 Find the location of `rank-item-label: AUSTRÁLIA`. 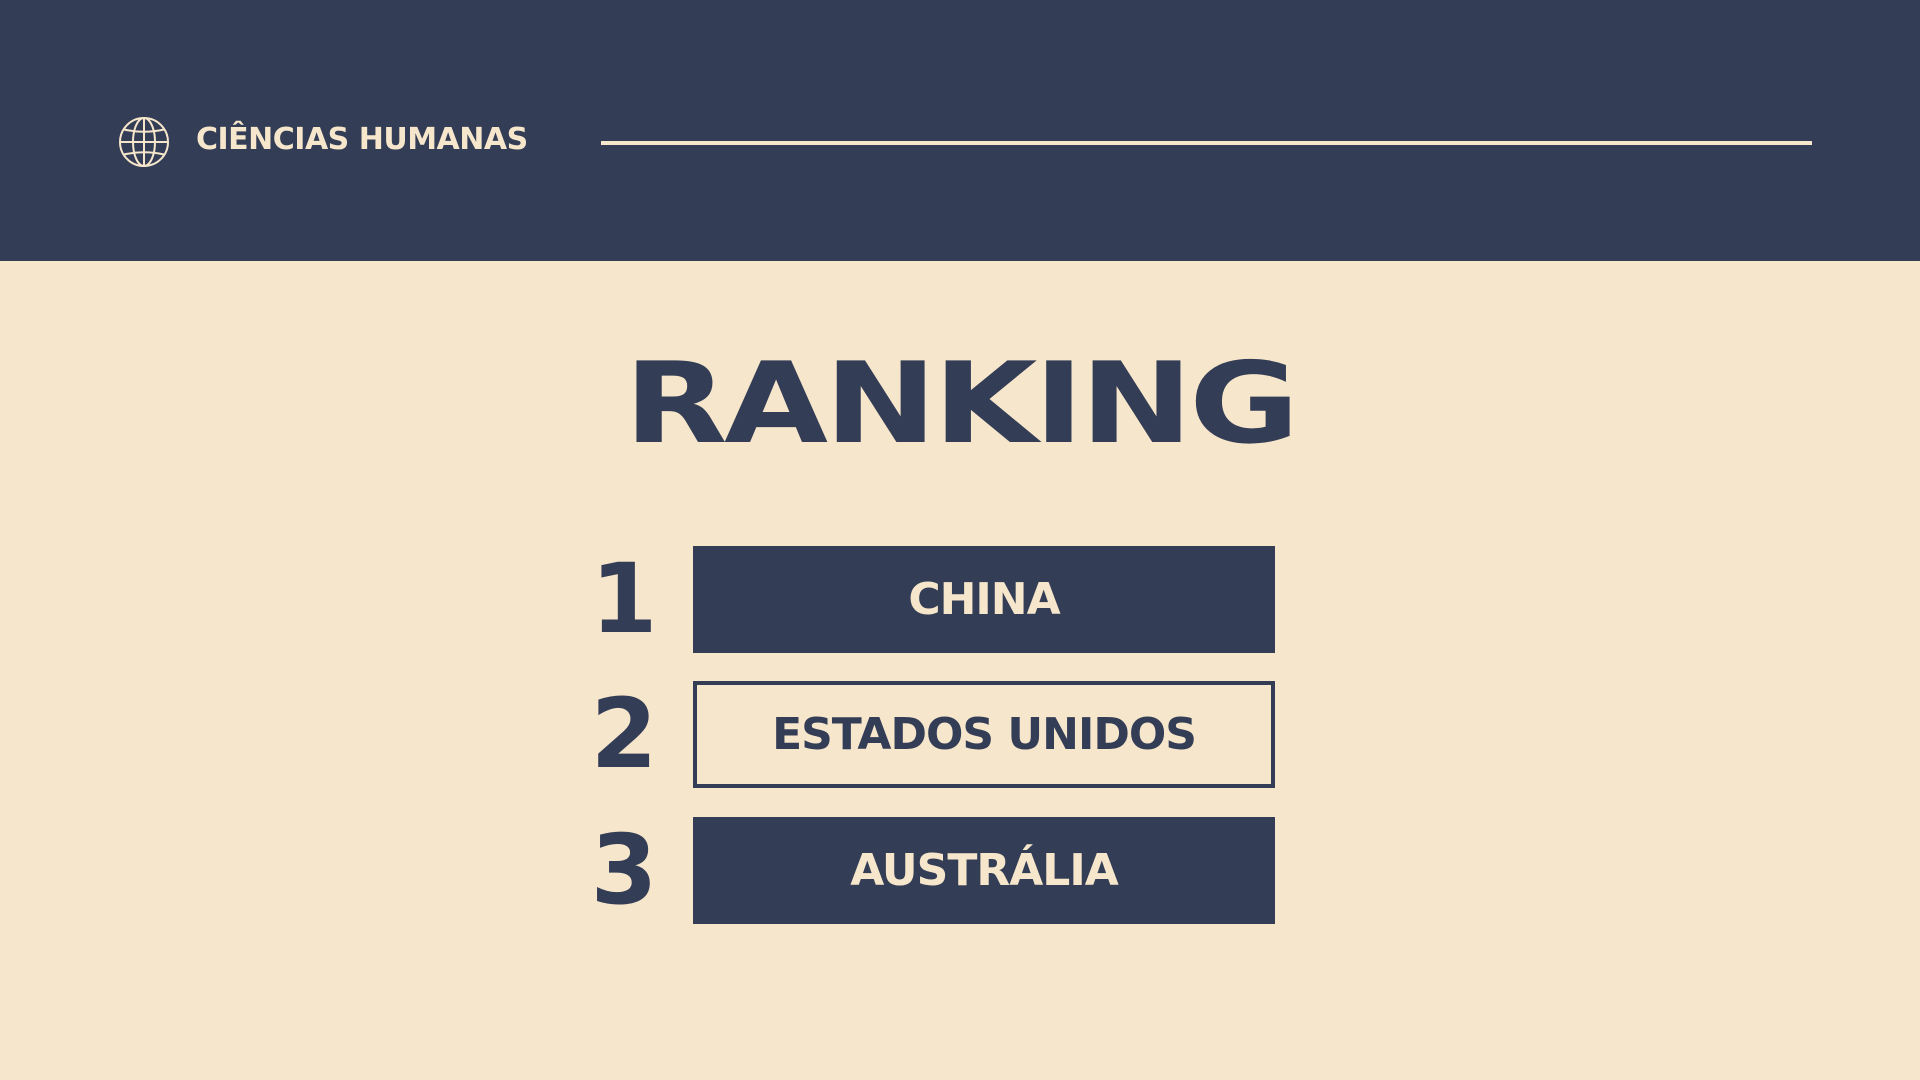

rank-item-label: AUSTRÁLIA is located at coordinates (984, 870).